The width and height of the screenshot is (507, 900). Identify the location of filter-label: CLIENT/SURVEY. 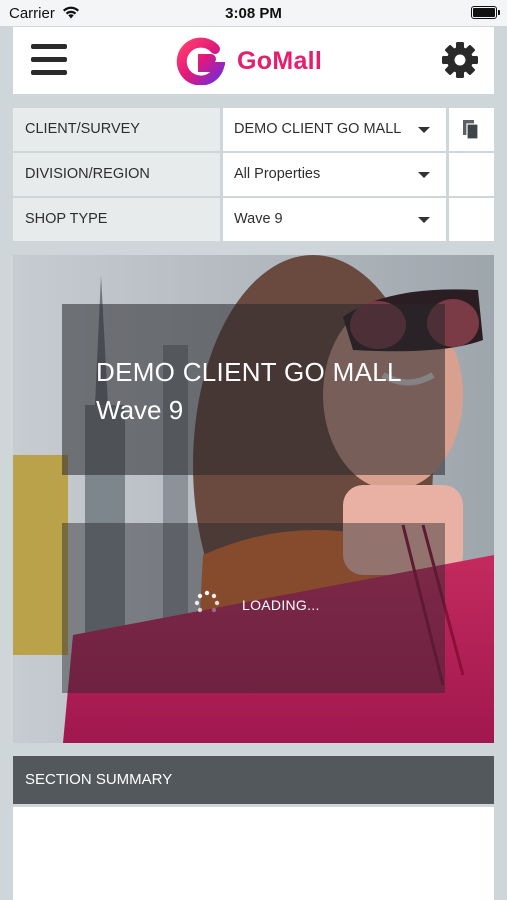
(116, 129).